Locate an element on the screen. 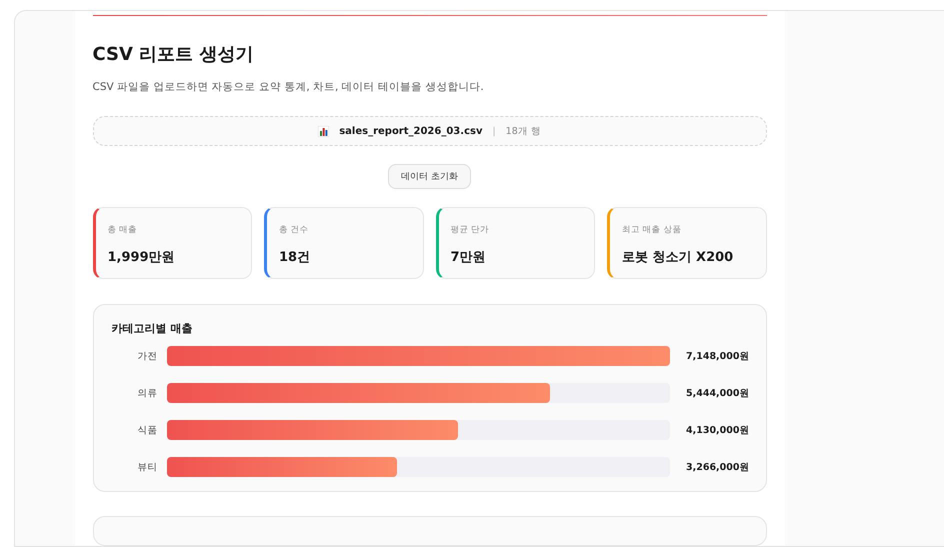 The width and height of the screenshot is (944, 547). upload-area: sales_report_2026_03.csv | 18개 행 is located at coordinates (429, 131).